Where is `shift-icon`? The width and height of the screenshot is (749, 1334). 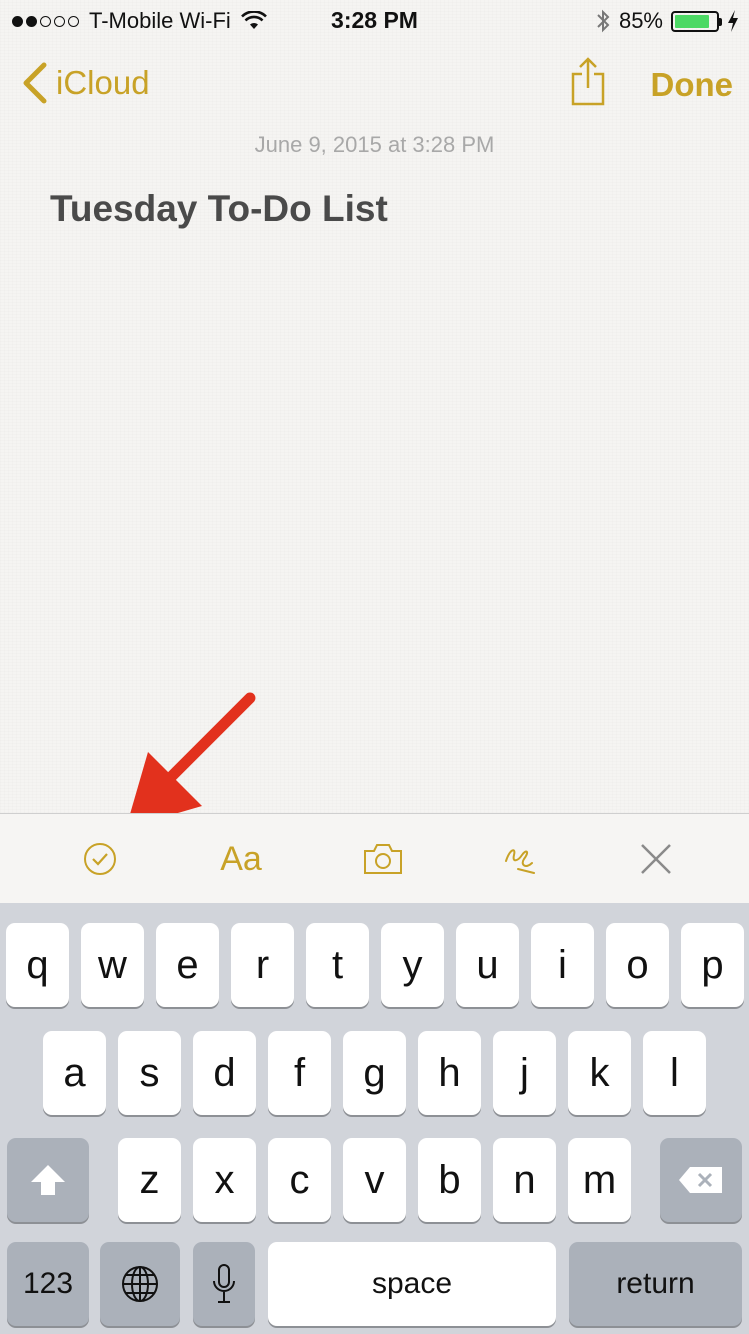 shift-icon is located at coordinates (48, 1180).